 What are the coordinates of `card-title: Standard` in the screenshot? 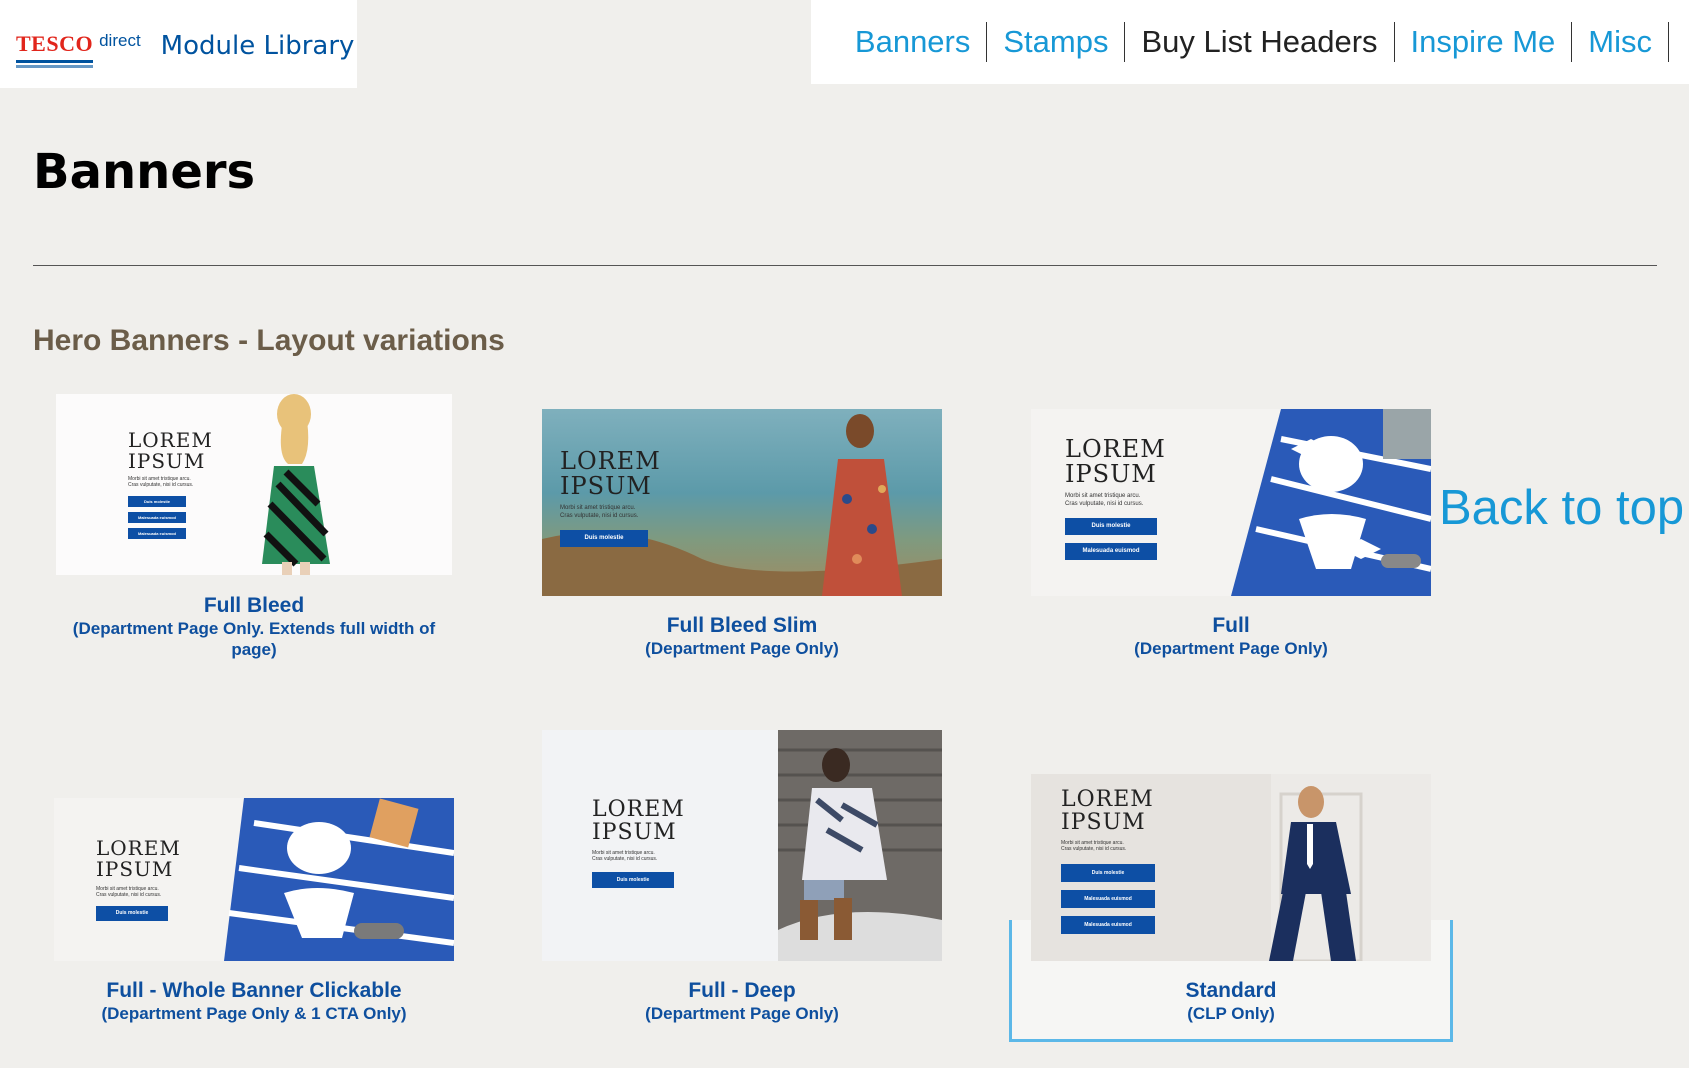 It's located at (1231, 990).